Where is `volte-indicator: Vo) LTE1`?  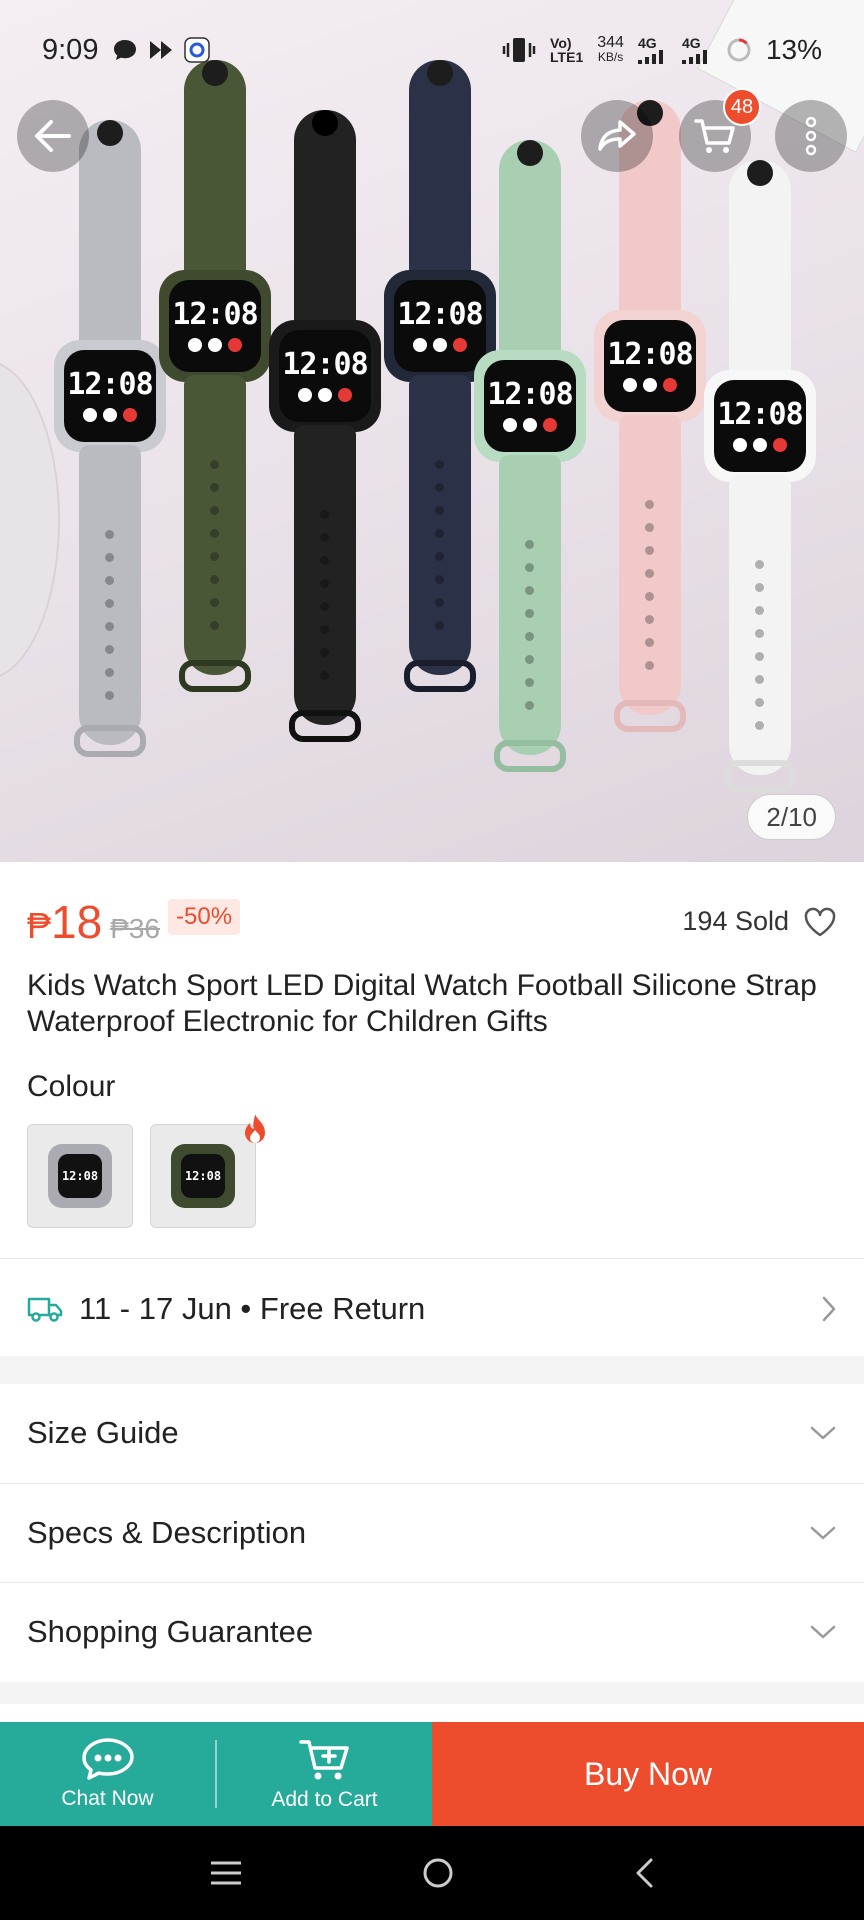
volte-indicator: Vo) LTE1 is located at coordinates (566, 50).